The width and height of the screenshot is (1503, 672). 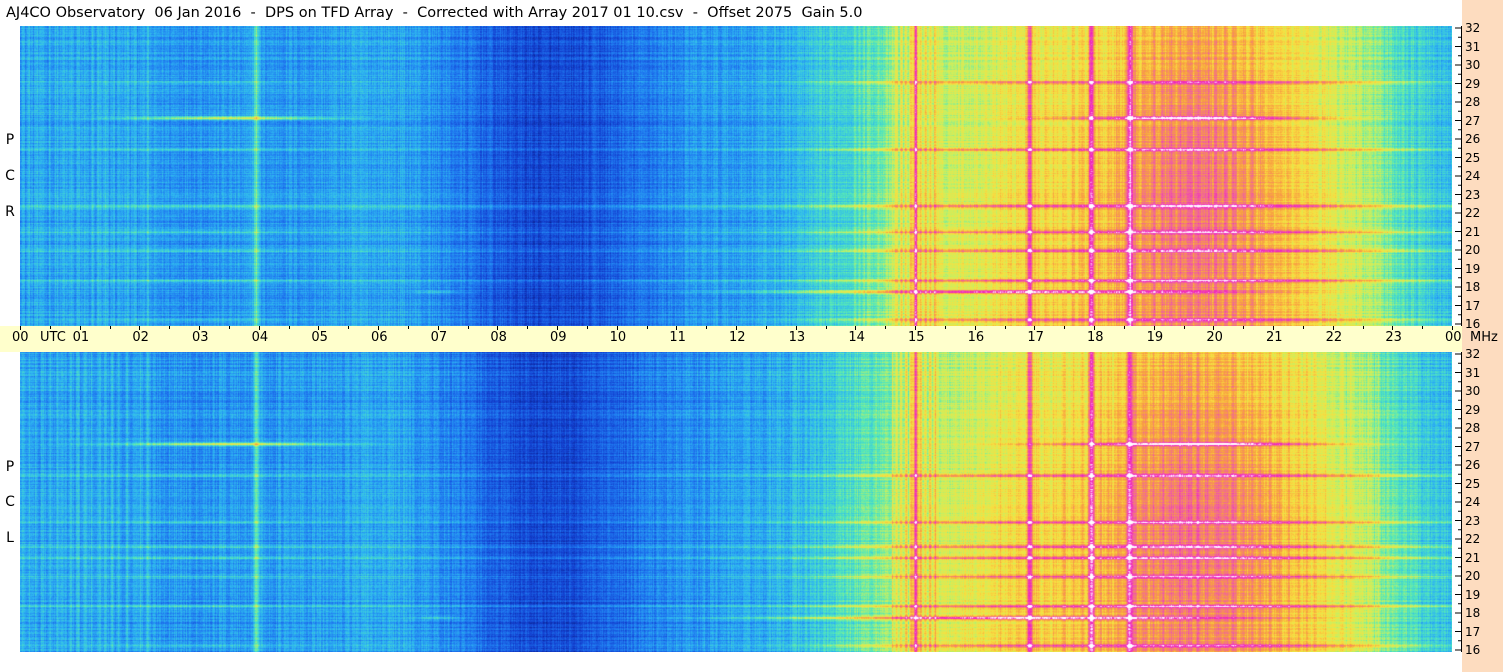 What do you see at coordinates (1274, 337) in the screenshot?
I see `utc-tick-label: 21` at bounding box center [1274, 337].